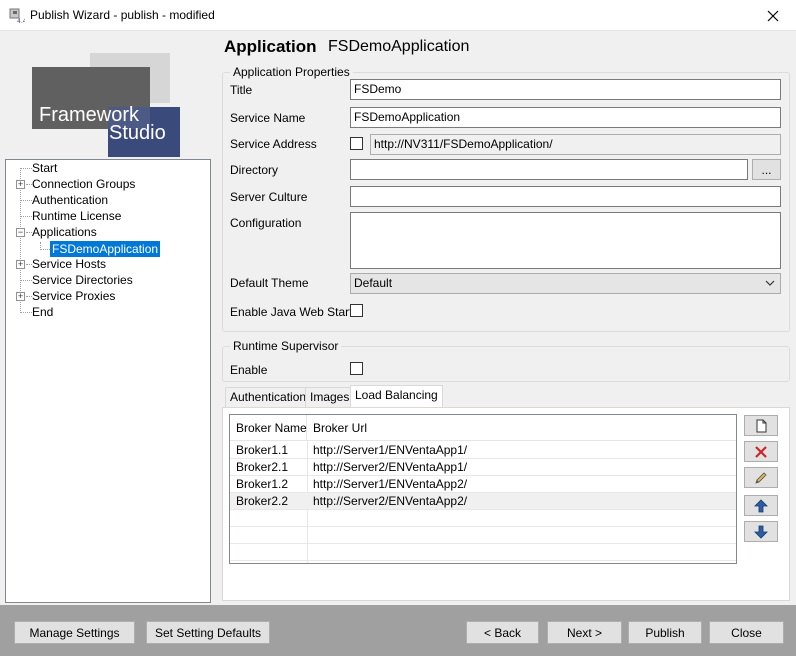 The height and width of the screenshot is (656, 796). I want to click on tree-item-connection-groups: Connection Groups, so click(83, 184).